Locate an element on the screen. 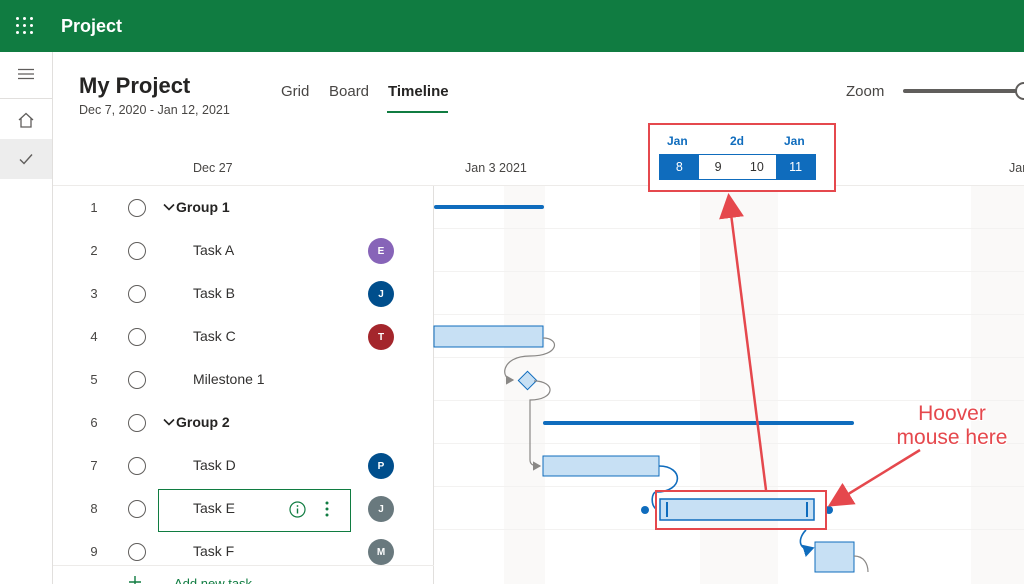 The width and height of the screenshot is (1024, 584). row-number: 1 is located at coordinates (94, 207).